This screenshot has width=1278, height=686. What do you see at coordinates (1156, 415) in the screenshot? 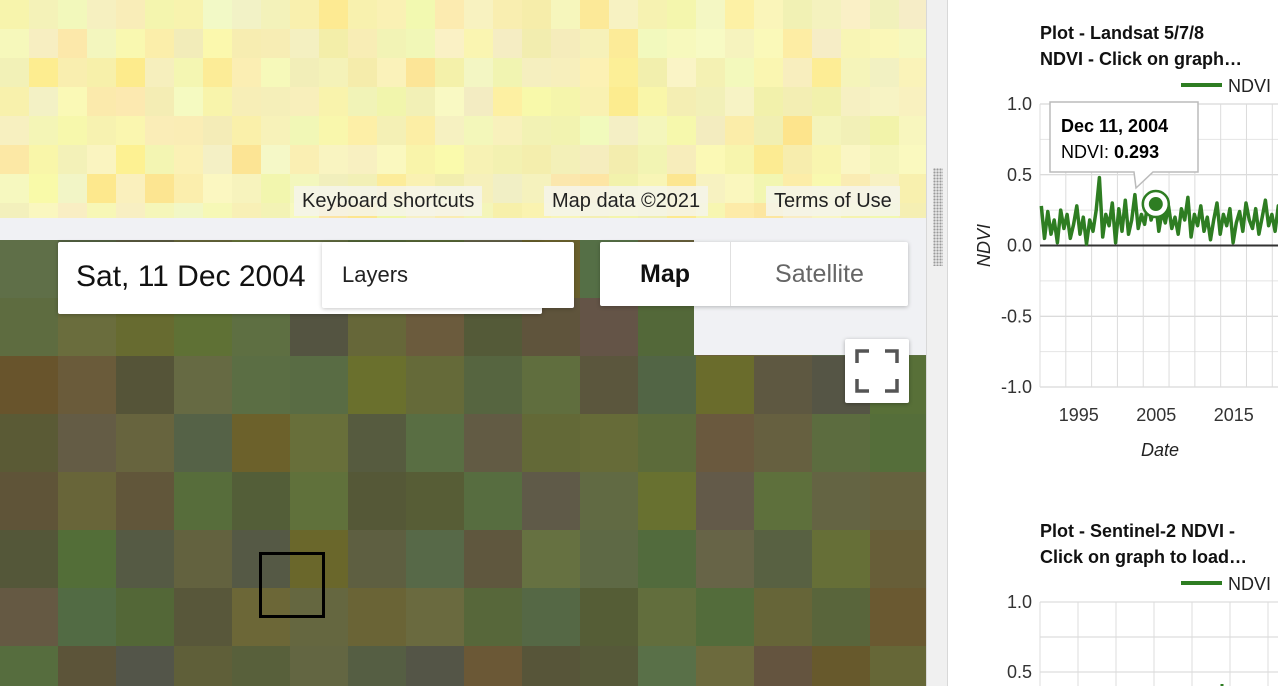
I see `x-tick-label: 2005` at bounding box center [1156, 415].